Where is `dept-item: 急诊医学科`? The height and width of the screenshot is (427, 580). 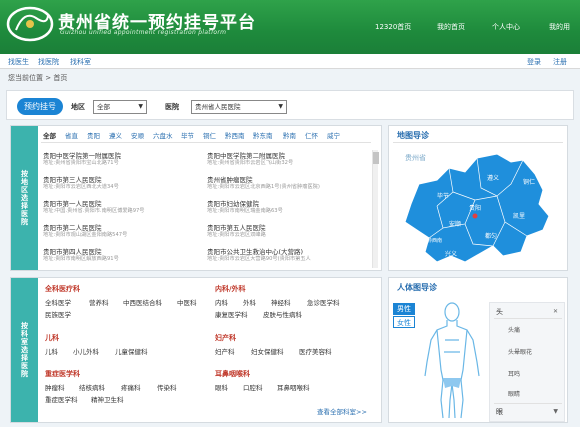 dept-item: 急诊医学科 is located at coordinates (323, 302).